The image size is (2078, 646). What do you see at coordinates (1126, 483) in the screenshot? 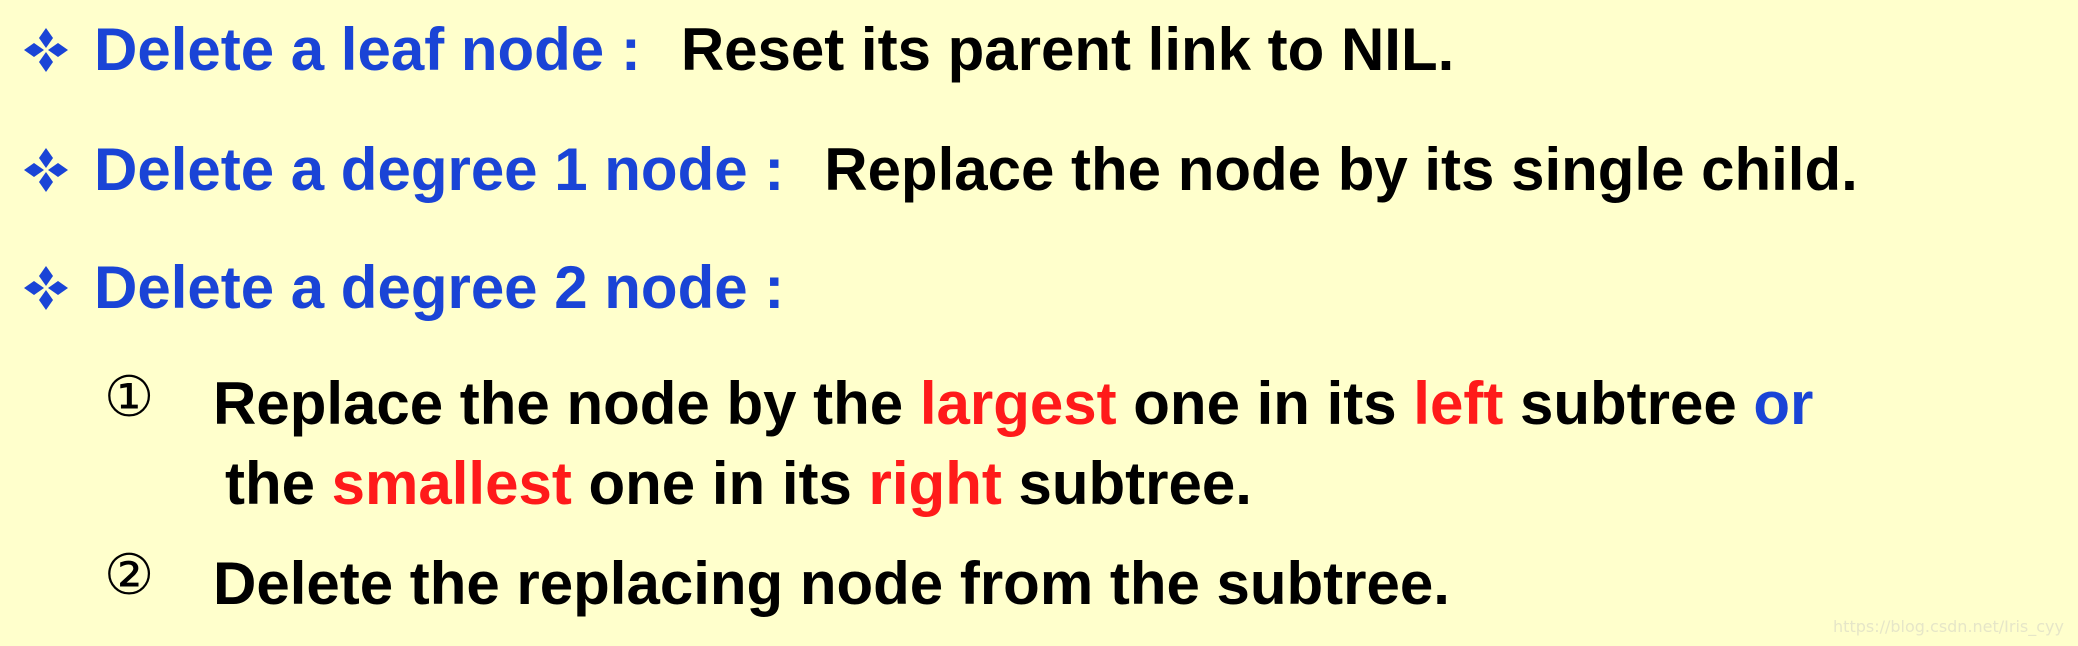
I see `step-text: subtree.` at bounding box center [1126, 483].